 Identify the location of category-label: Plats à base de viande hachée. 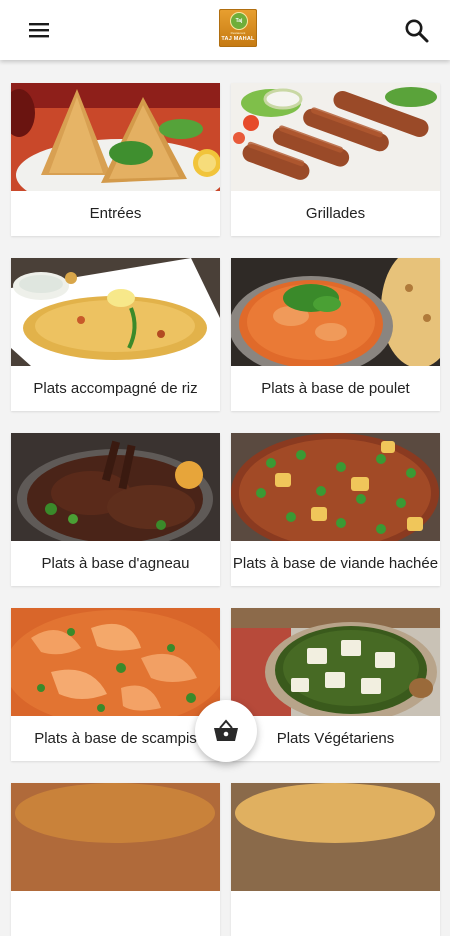
(335, 563).